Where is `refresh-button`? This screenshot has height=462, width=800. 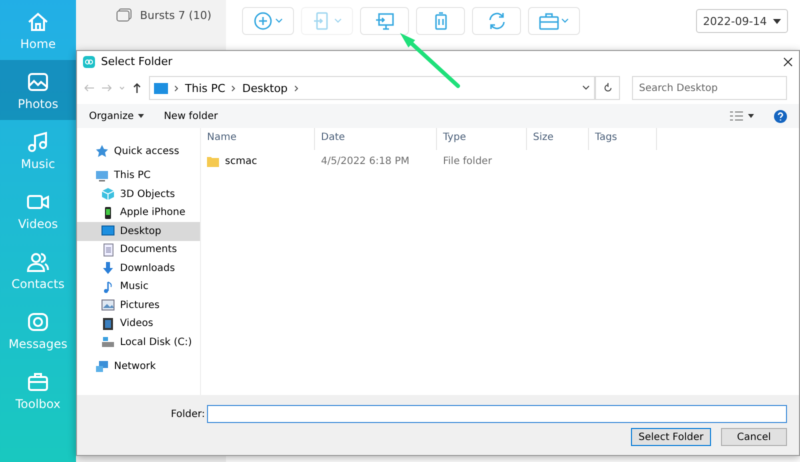
refresh-button is located at coordinates (607, 88).